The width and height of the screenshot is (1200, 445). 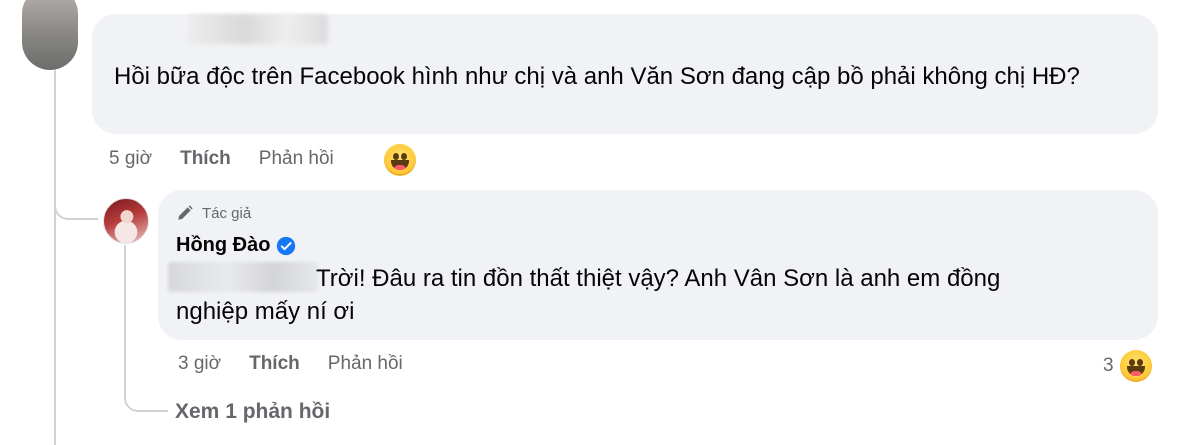 I want to click on view-replies-link: Xem 1 phản hồi, so click(x=252, y=412).